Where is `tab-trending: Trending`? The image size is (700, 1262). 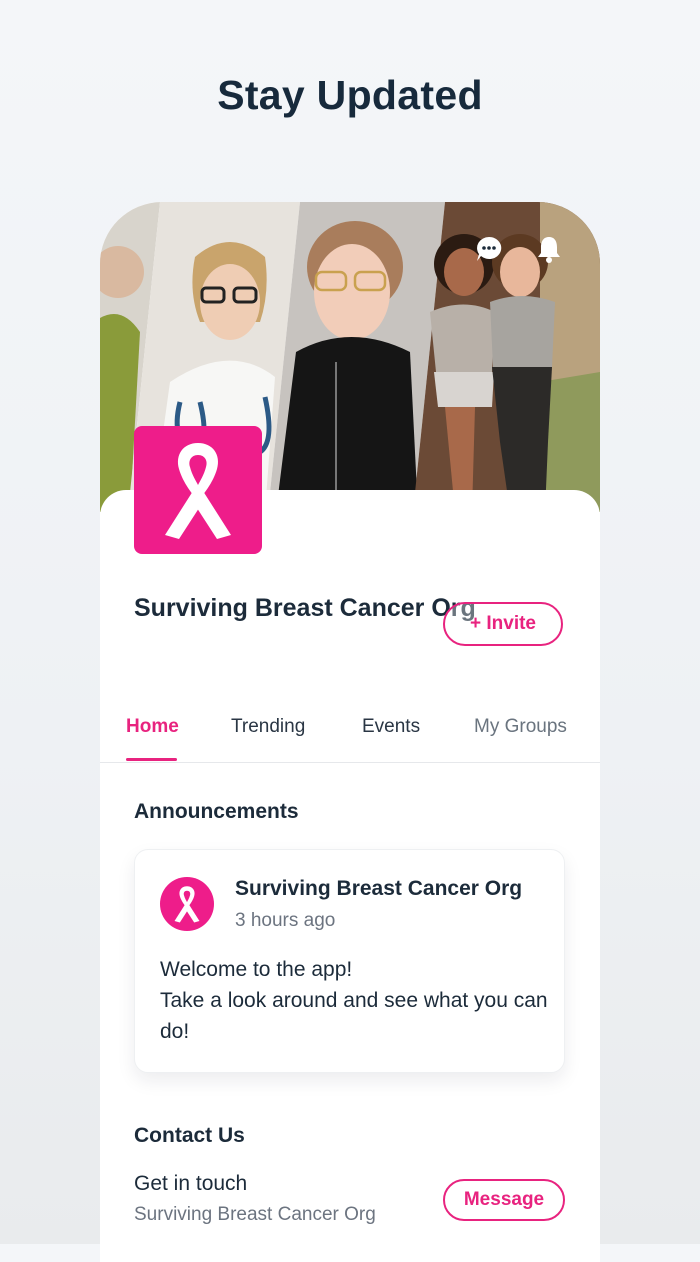 tab-trending: Trending is located at coordinates (268, 727).